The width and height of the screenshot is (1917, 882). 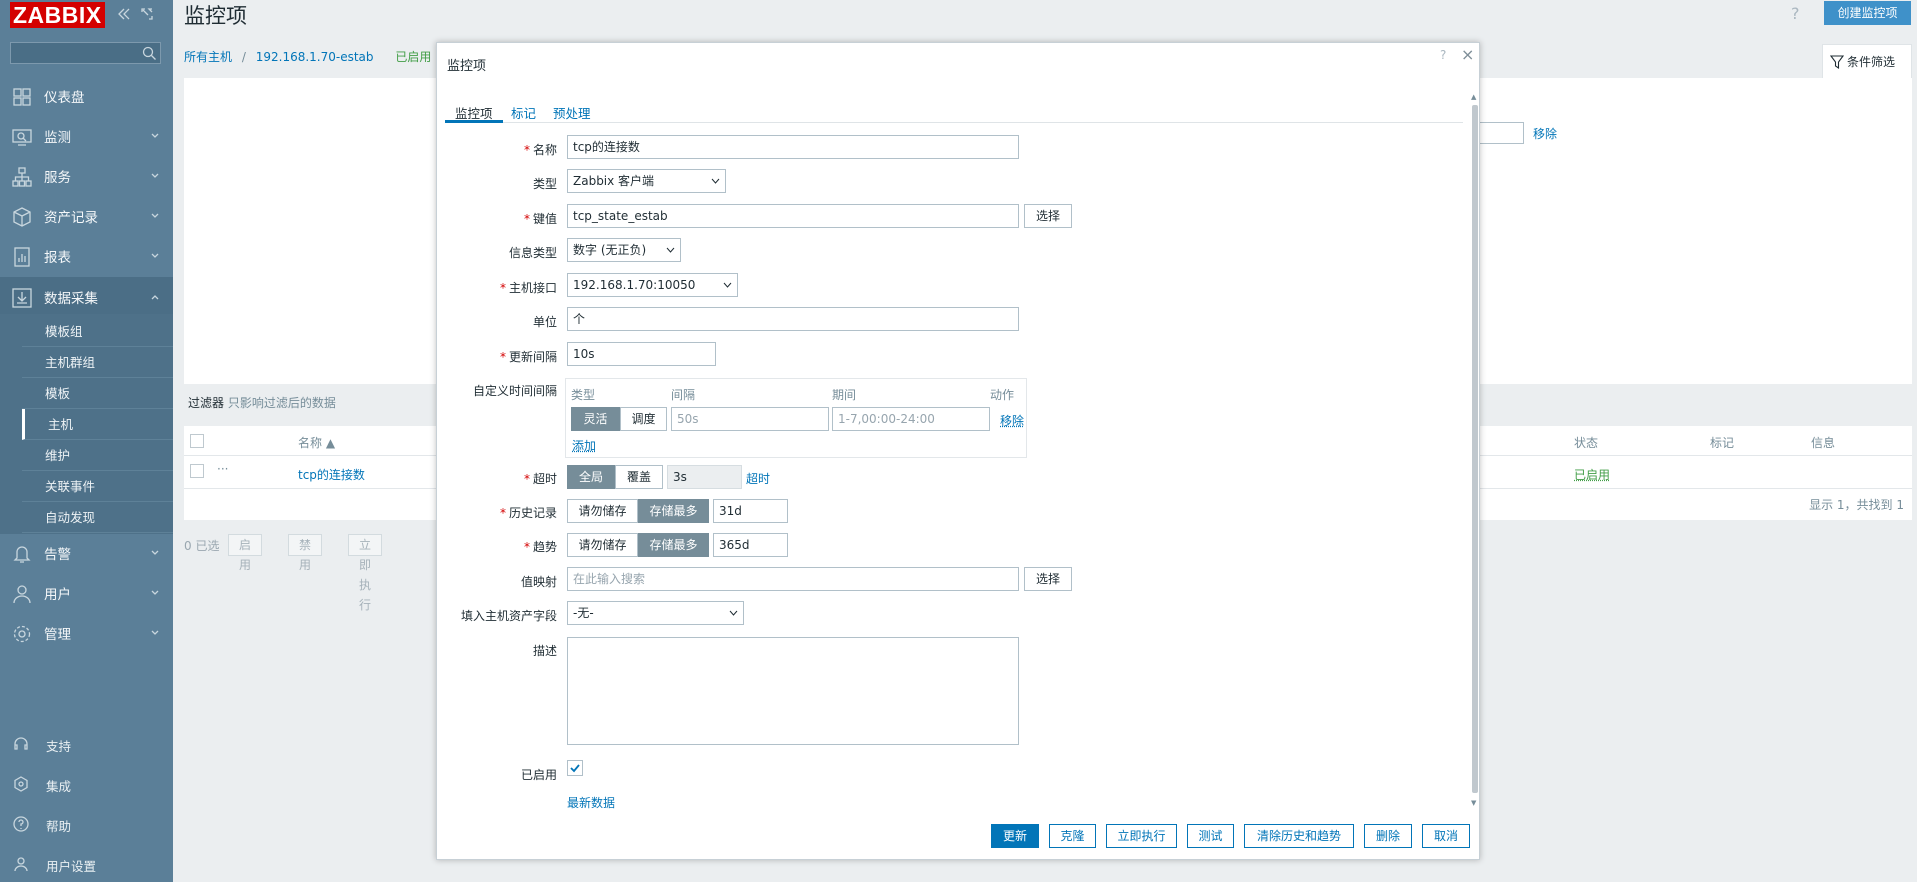 I want to click on value-map-input: 在此输入搜索, so click(x=793, y=579).